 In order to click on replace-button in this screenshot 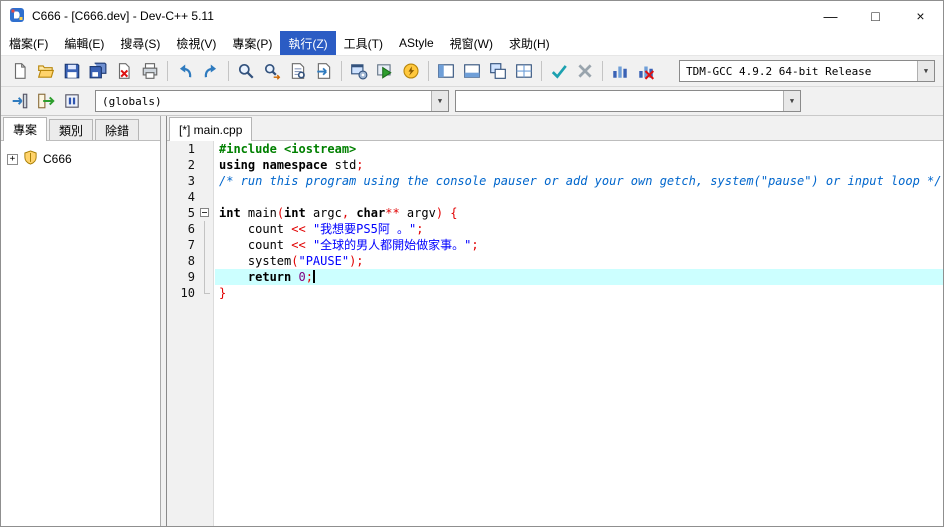, I will do `click(272, 71)`.